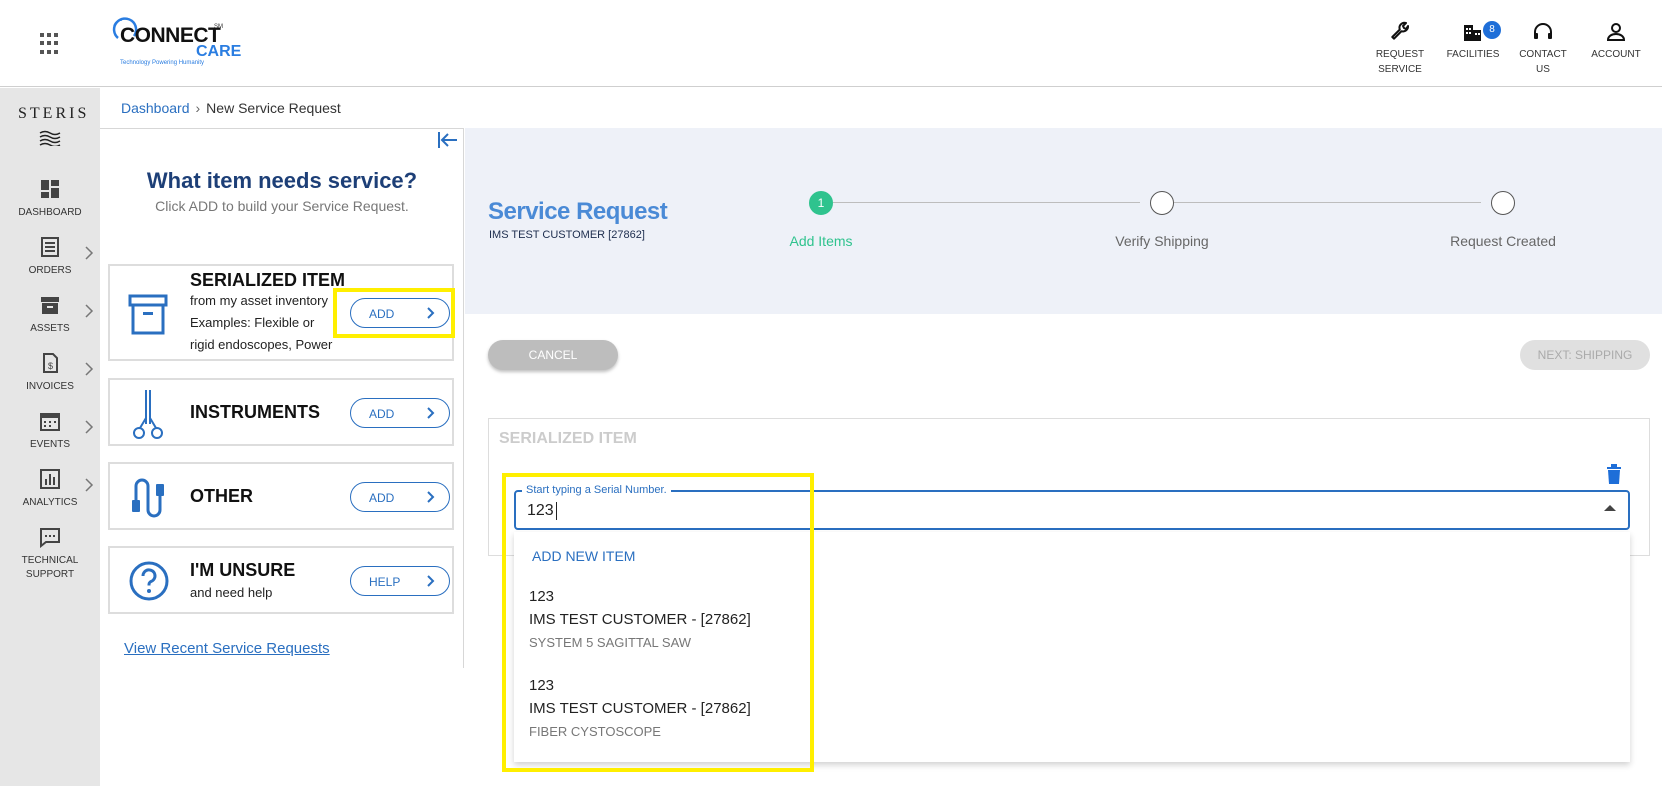 The width and height of the screenshot is (1662, 786). What do you see at coordinates (50, 315) in the screenshot?
I see `sidebar-item-assets: ASSETS` at bounding box center [50, 315].